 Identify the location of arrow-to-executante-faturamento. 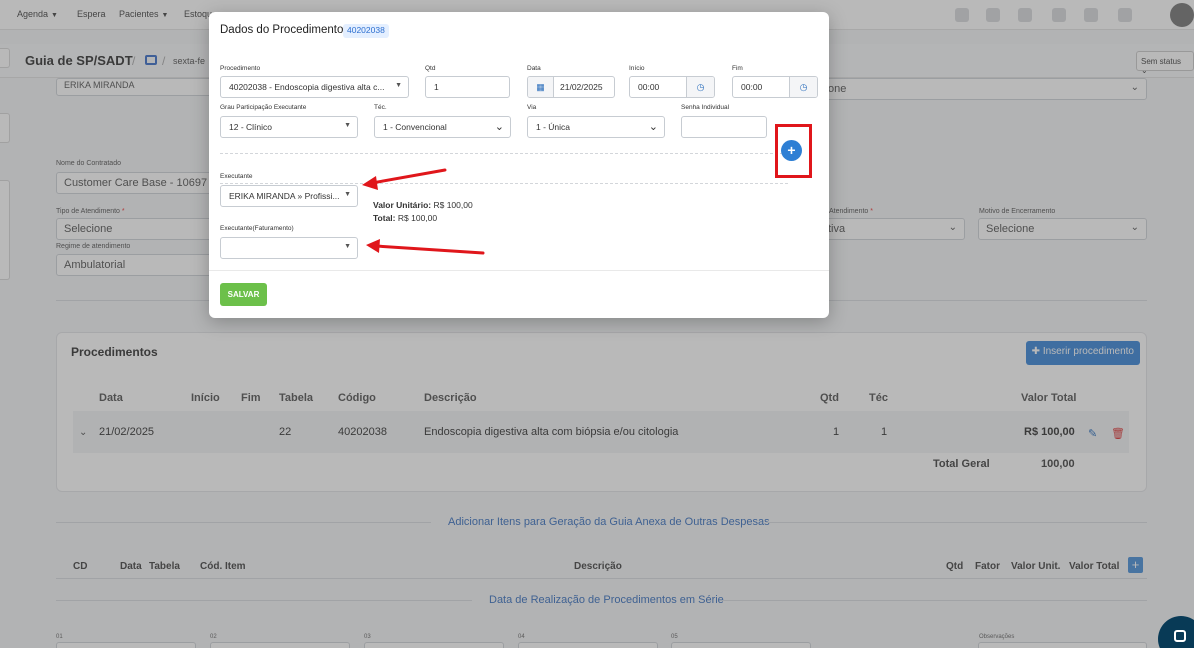
(425, 247).